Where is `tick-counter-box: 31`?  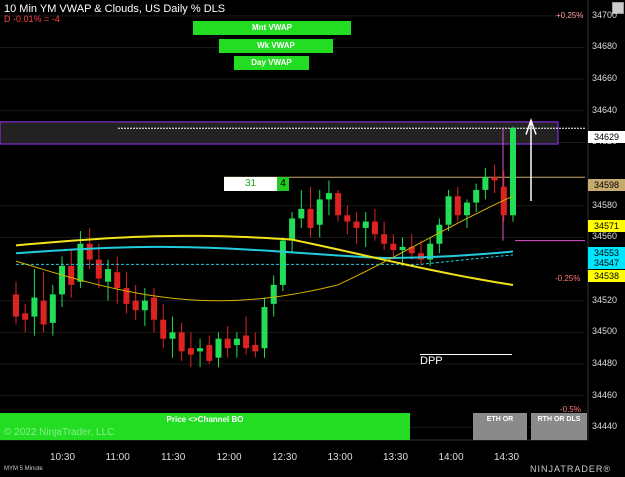
tick-counter-box: 31 is located at coordinates (250, 184).